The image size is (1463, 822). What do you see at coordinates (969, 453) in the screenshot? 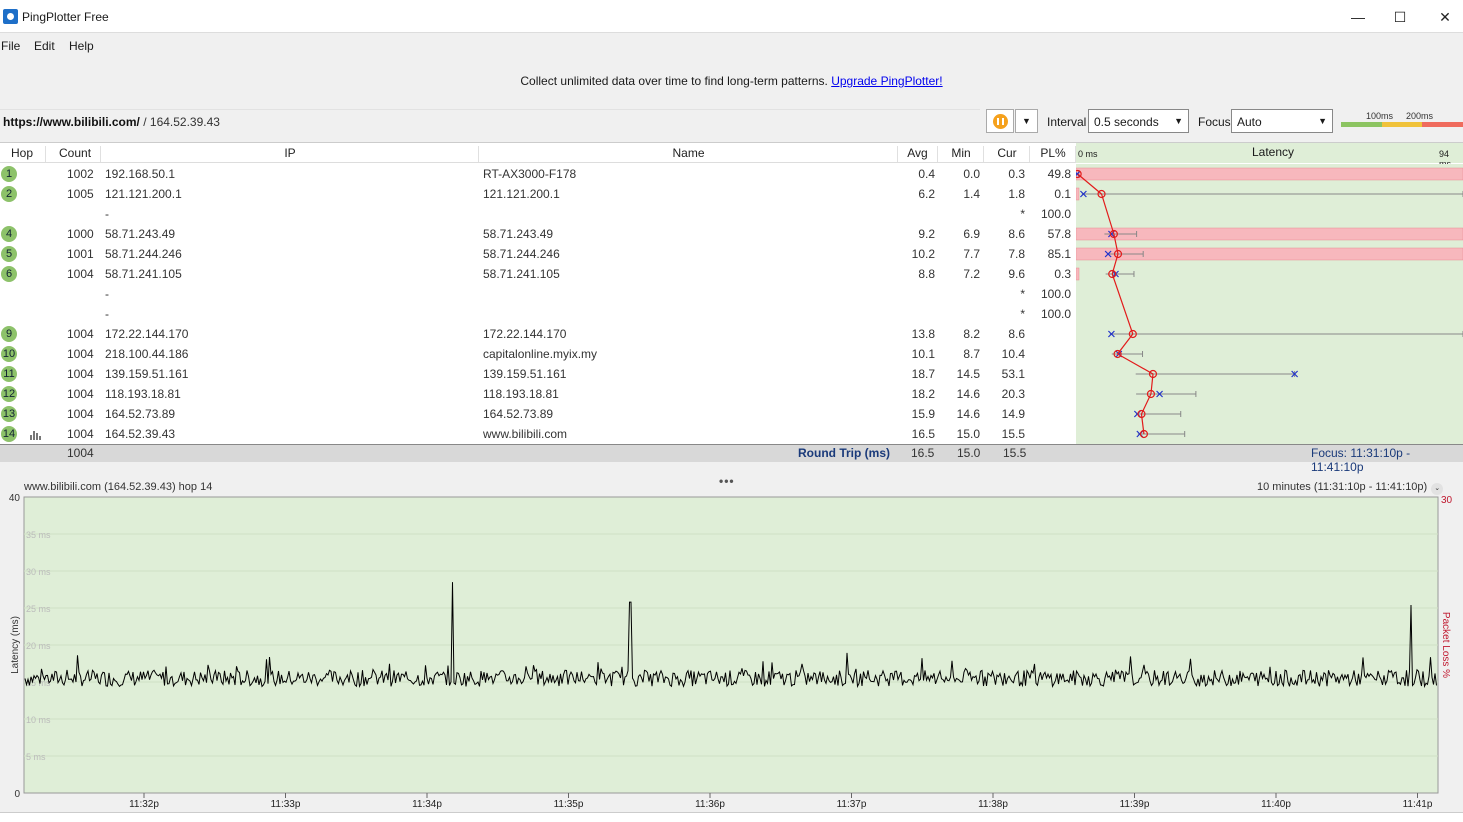
I see `summary-min: 15.0` at bounding box center [969, 453].